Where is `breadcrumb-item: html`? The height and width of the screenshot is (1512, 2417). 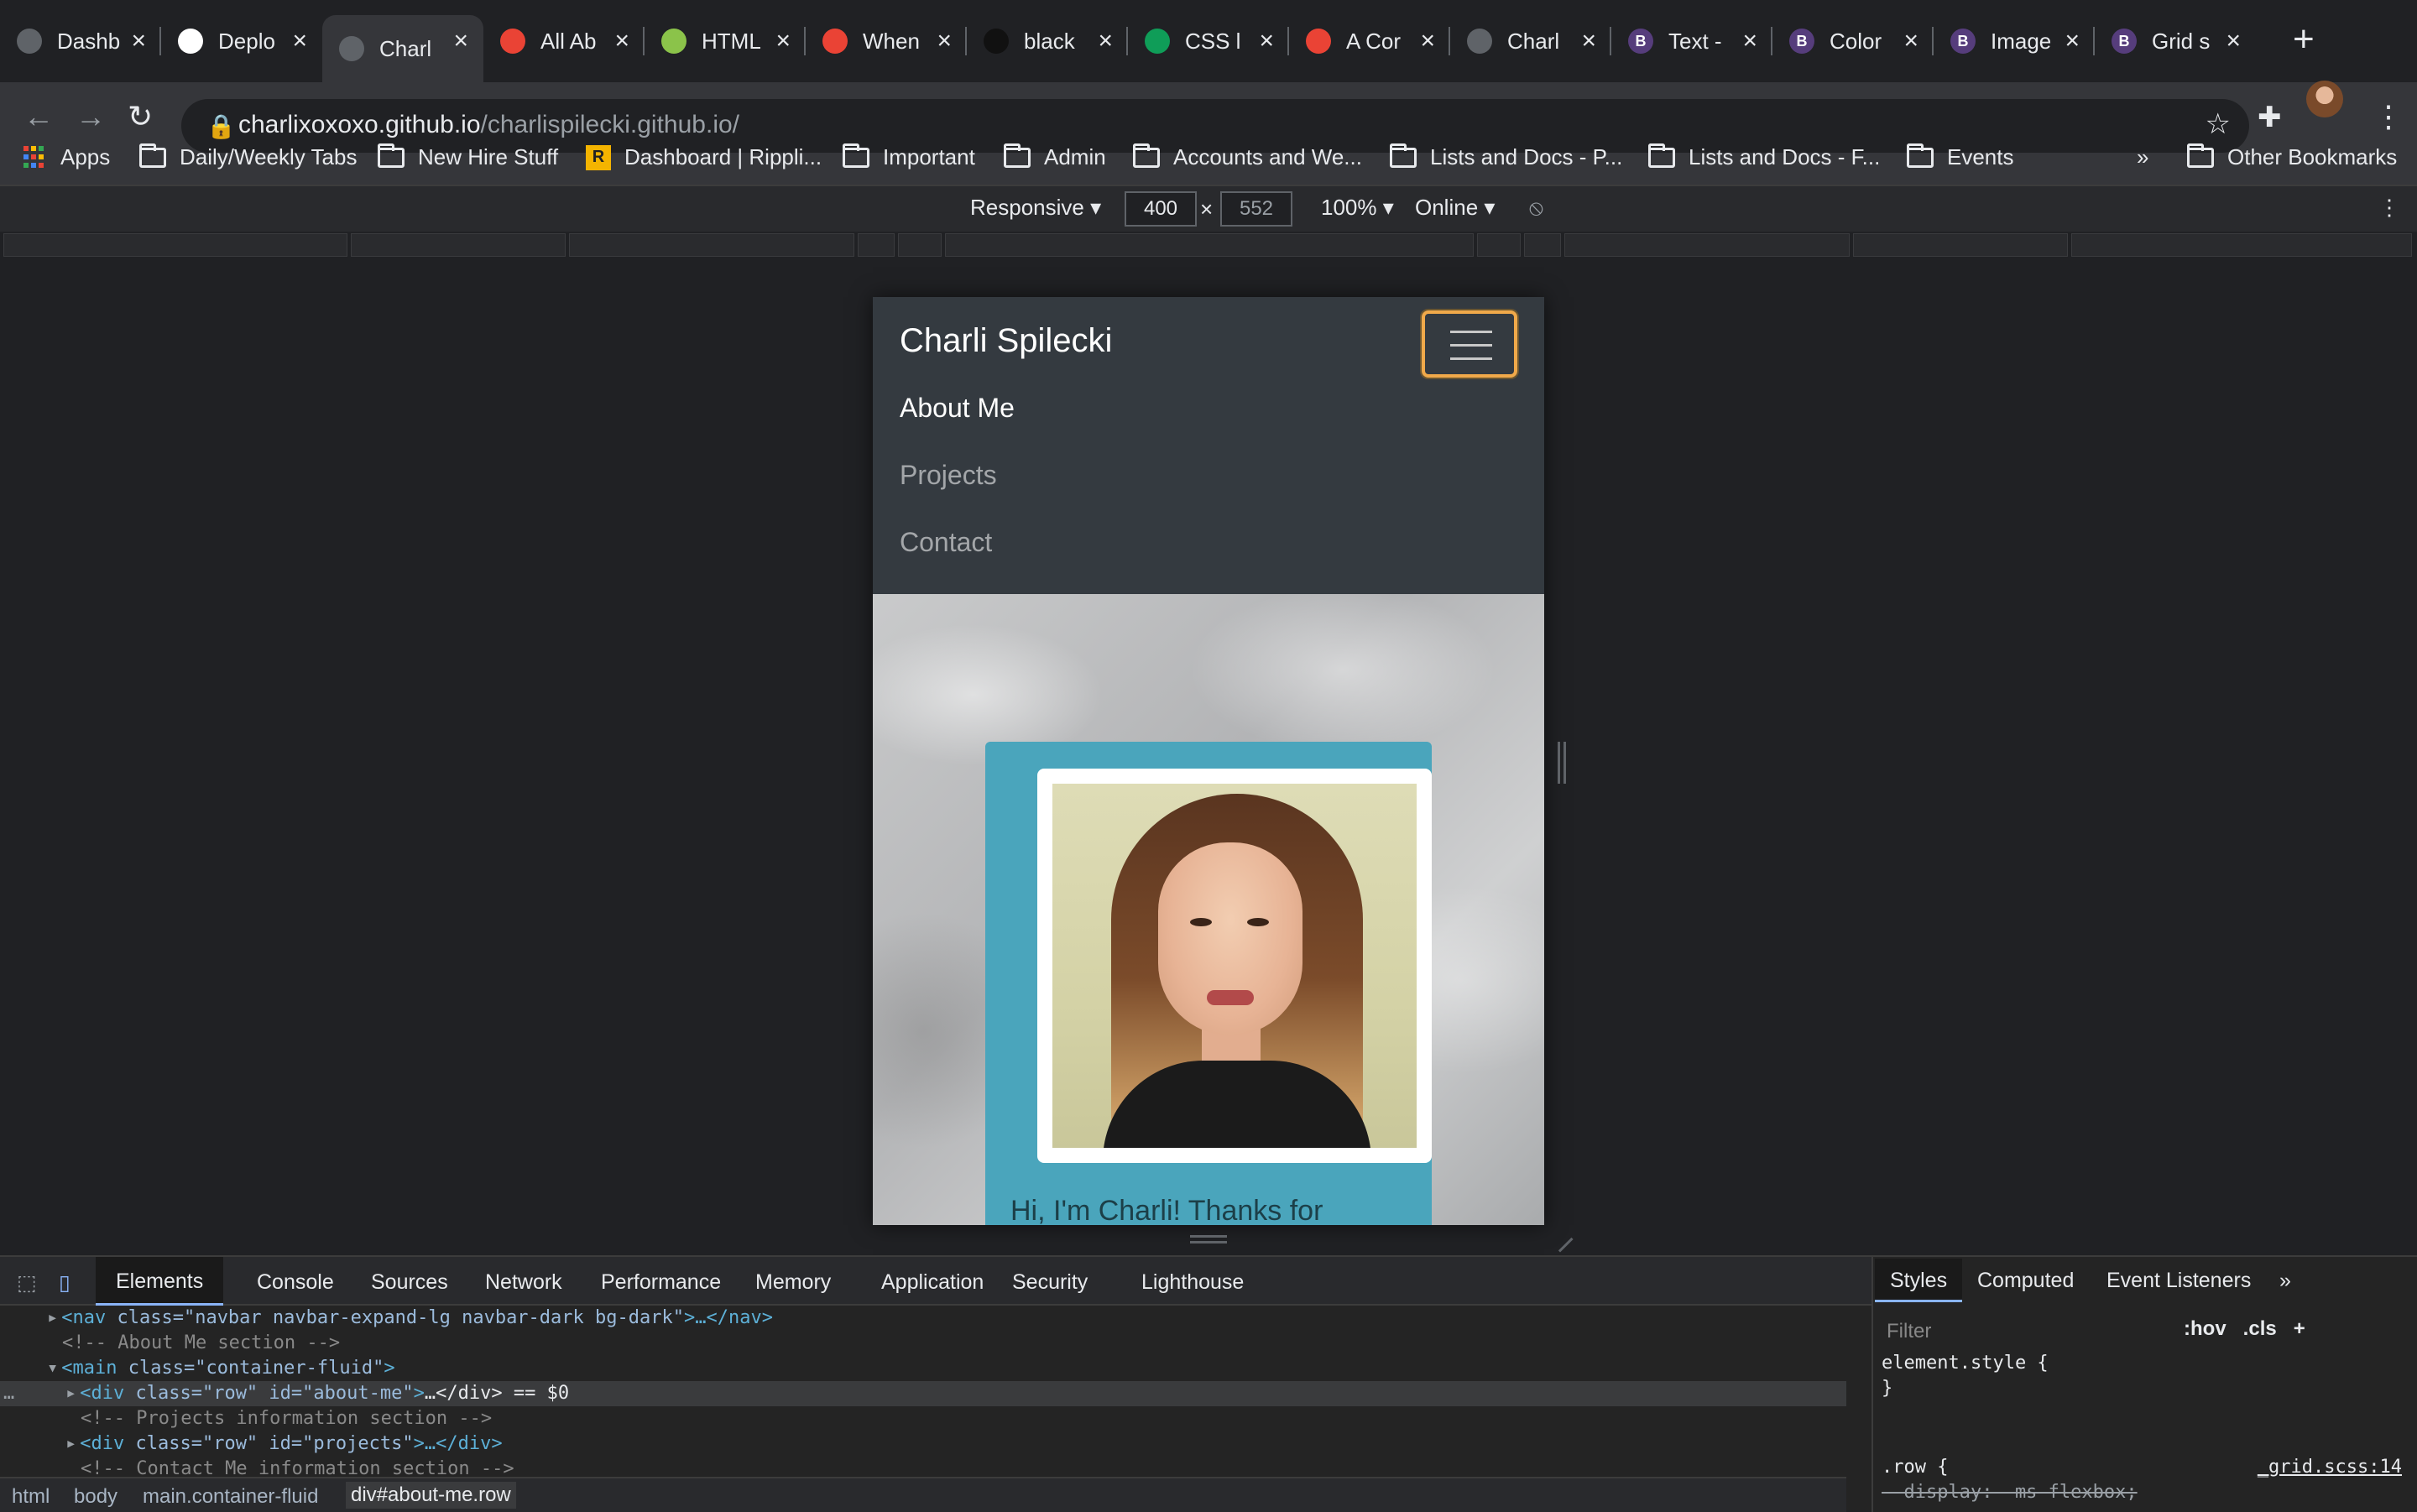
breadcrumb-item: html is located at coordinates (31, 1497).